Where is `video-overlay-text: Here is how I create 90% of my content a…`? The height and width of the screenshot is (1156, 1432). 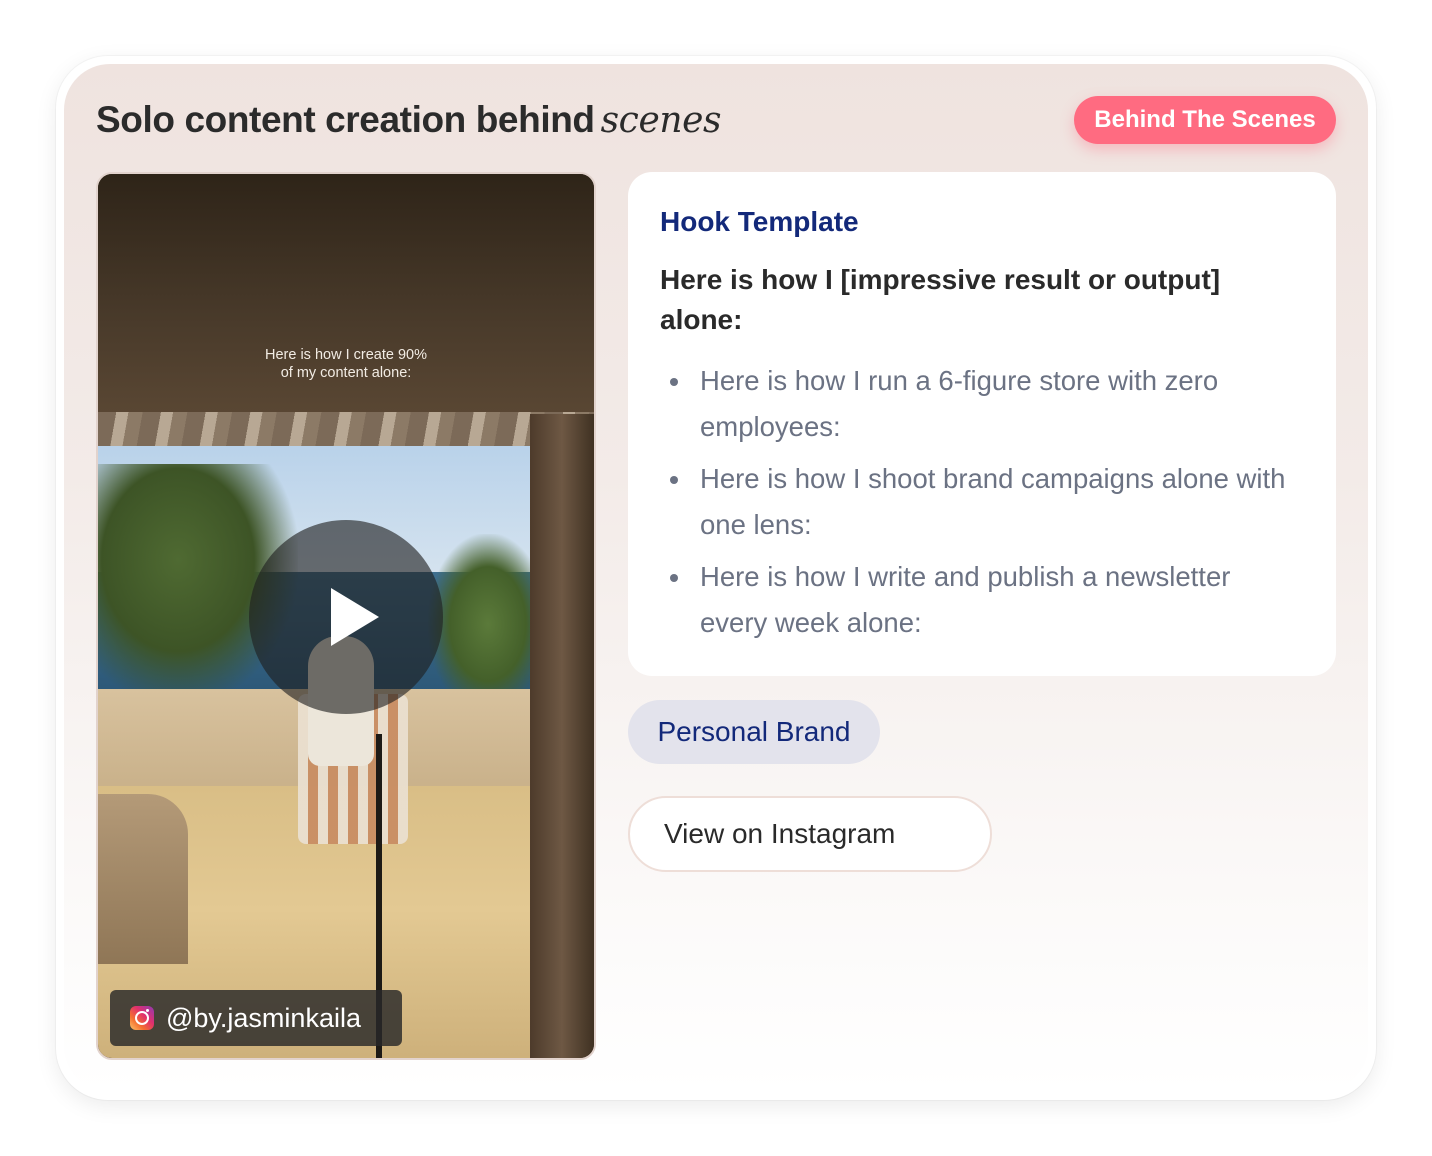 video-overlay-text: Here is how I create 90% of my content a… is located at coordinates (346, 364).